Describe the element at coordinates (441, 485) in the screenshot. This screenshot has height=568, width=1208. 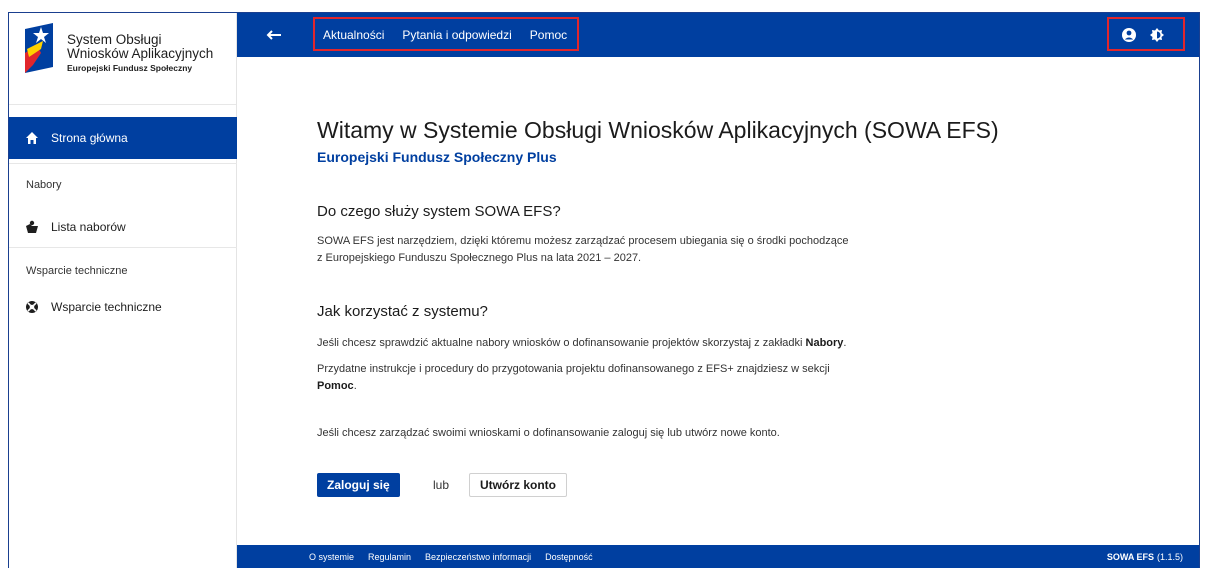
I see `or-text: lub` at that location.